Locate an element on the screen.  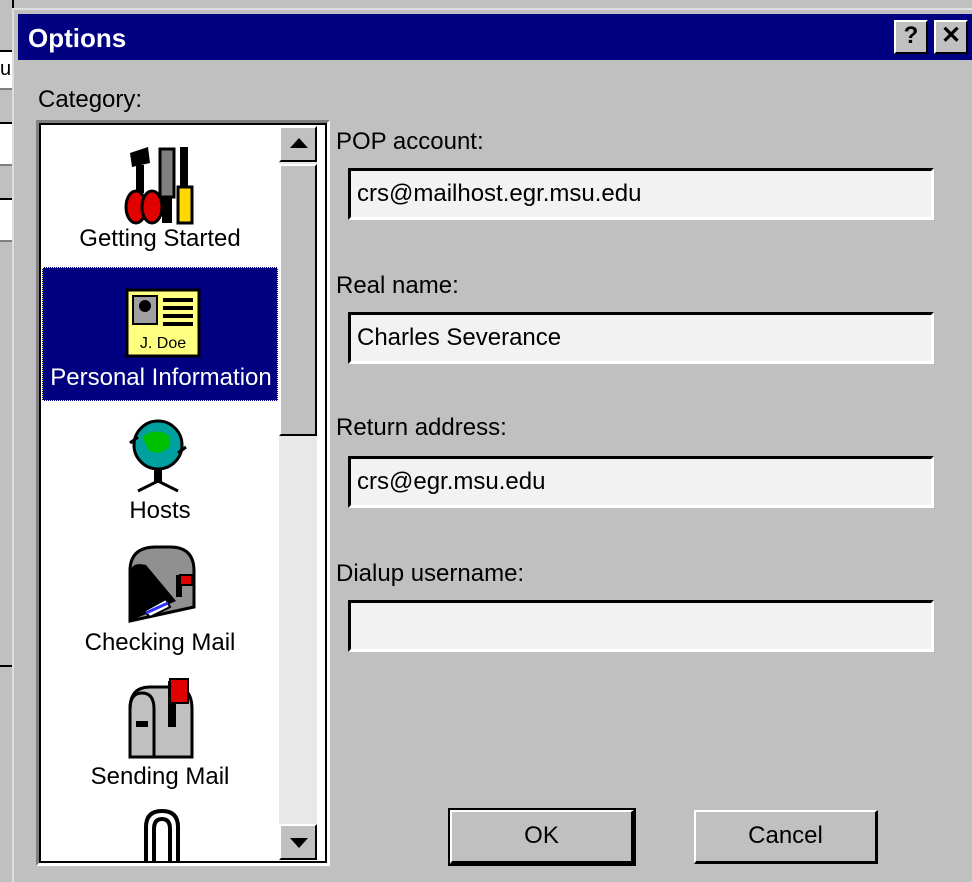
category-item-sending-mail: Sending Mail is located at coordinates (160, 736).